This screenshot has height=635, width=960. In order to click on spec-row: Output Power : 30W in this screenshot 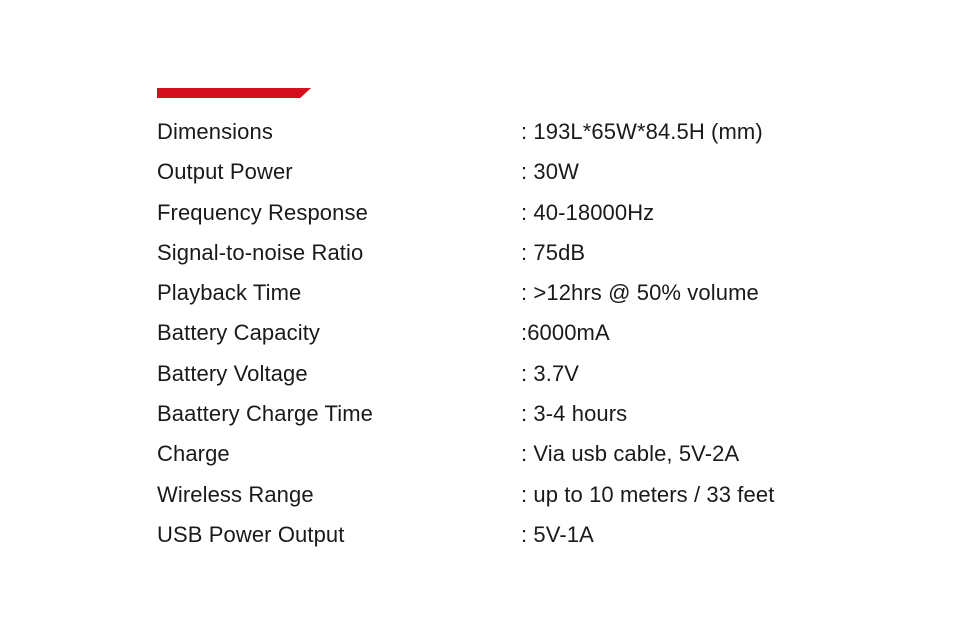, I will do `click(547, 172)`.